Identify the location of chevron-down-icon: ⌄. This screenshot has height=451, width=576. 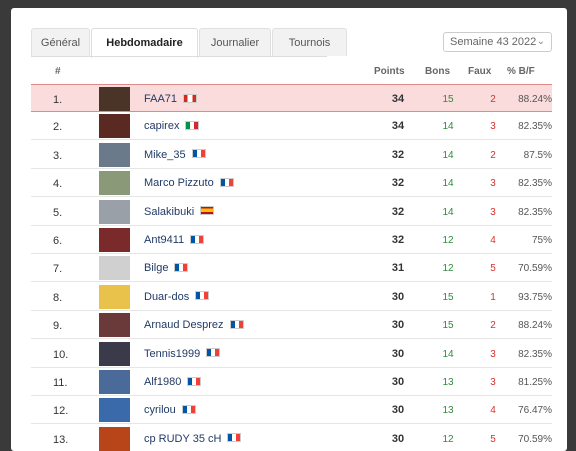
(540, 41).